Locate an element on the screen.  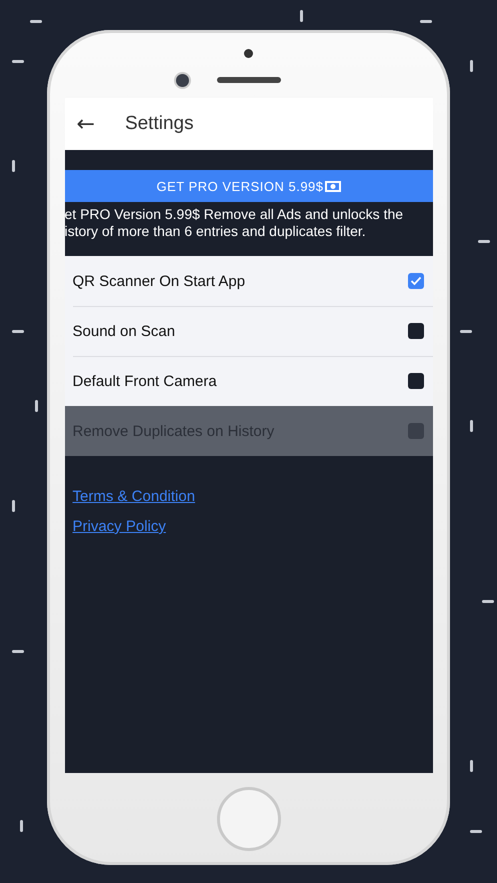
promo-text: istory of more than 6 entries and duplicates filter. is located at coordinates (215, 231).